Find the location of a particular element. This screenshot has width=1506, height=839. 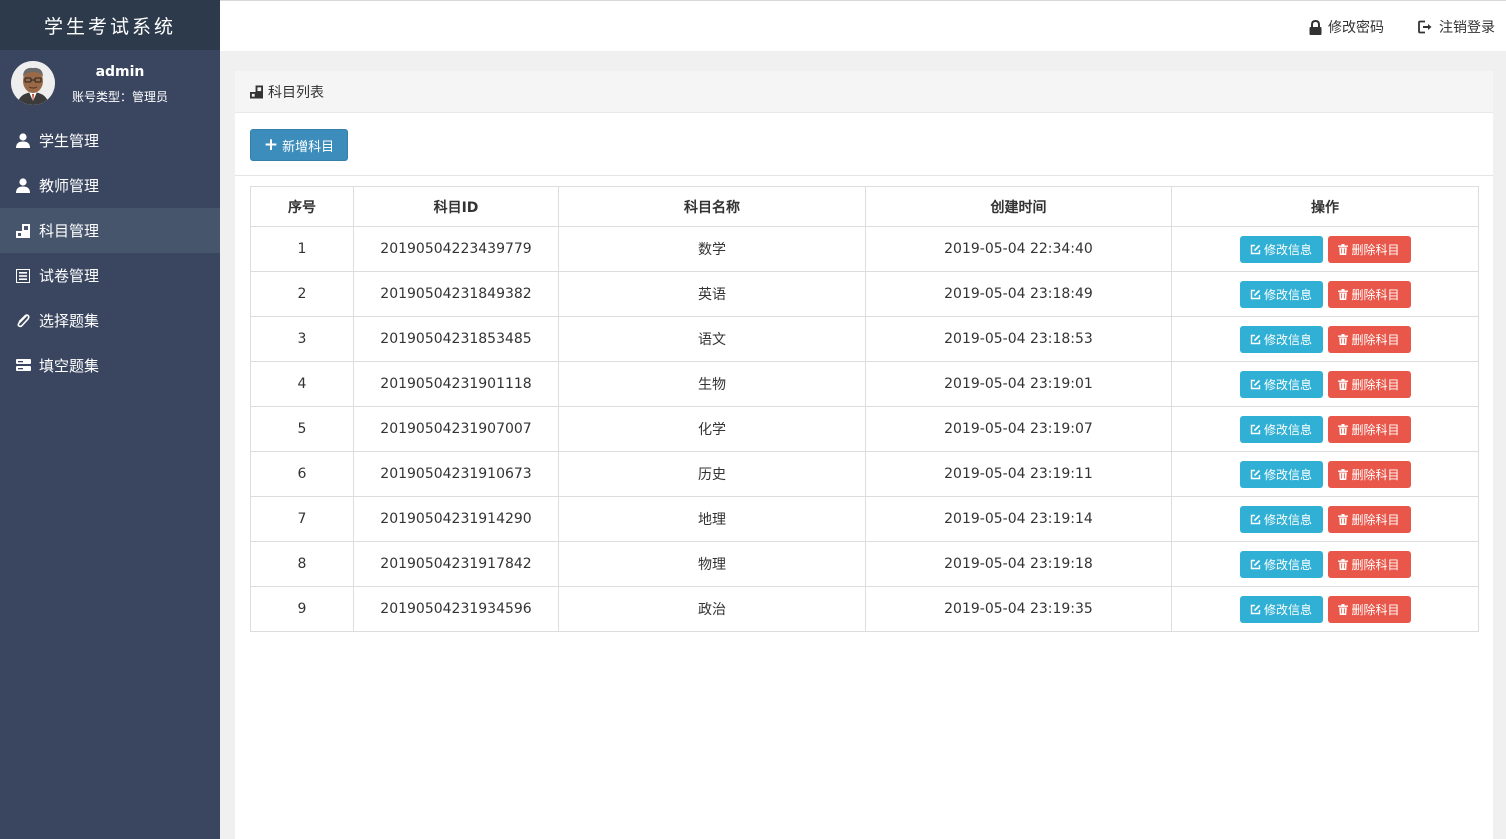

sidebar-item-label: 试卷管理 is located at coordinates (69, 276).